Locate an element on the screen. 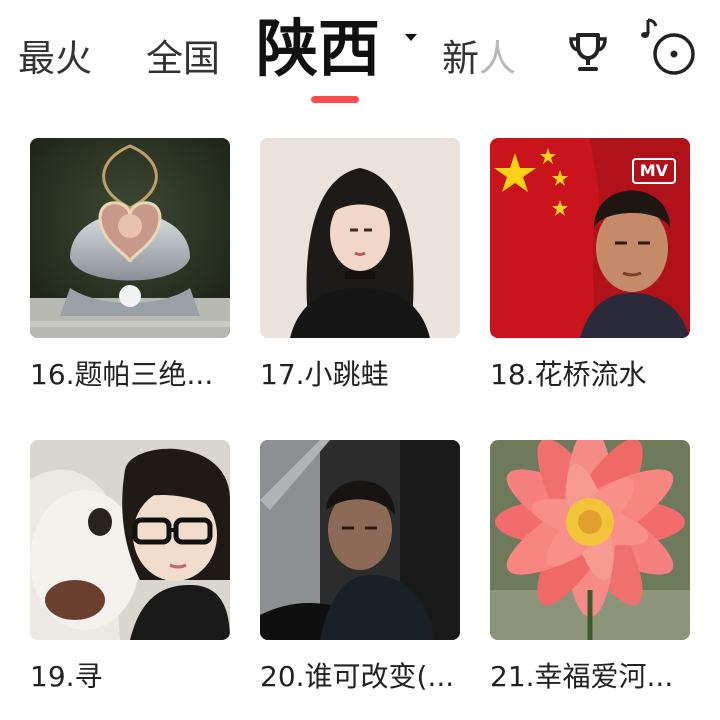  song-title: 17.小跳蛙 is located at coordinates (324, 374).